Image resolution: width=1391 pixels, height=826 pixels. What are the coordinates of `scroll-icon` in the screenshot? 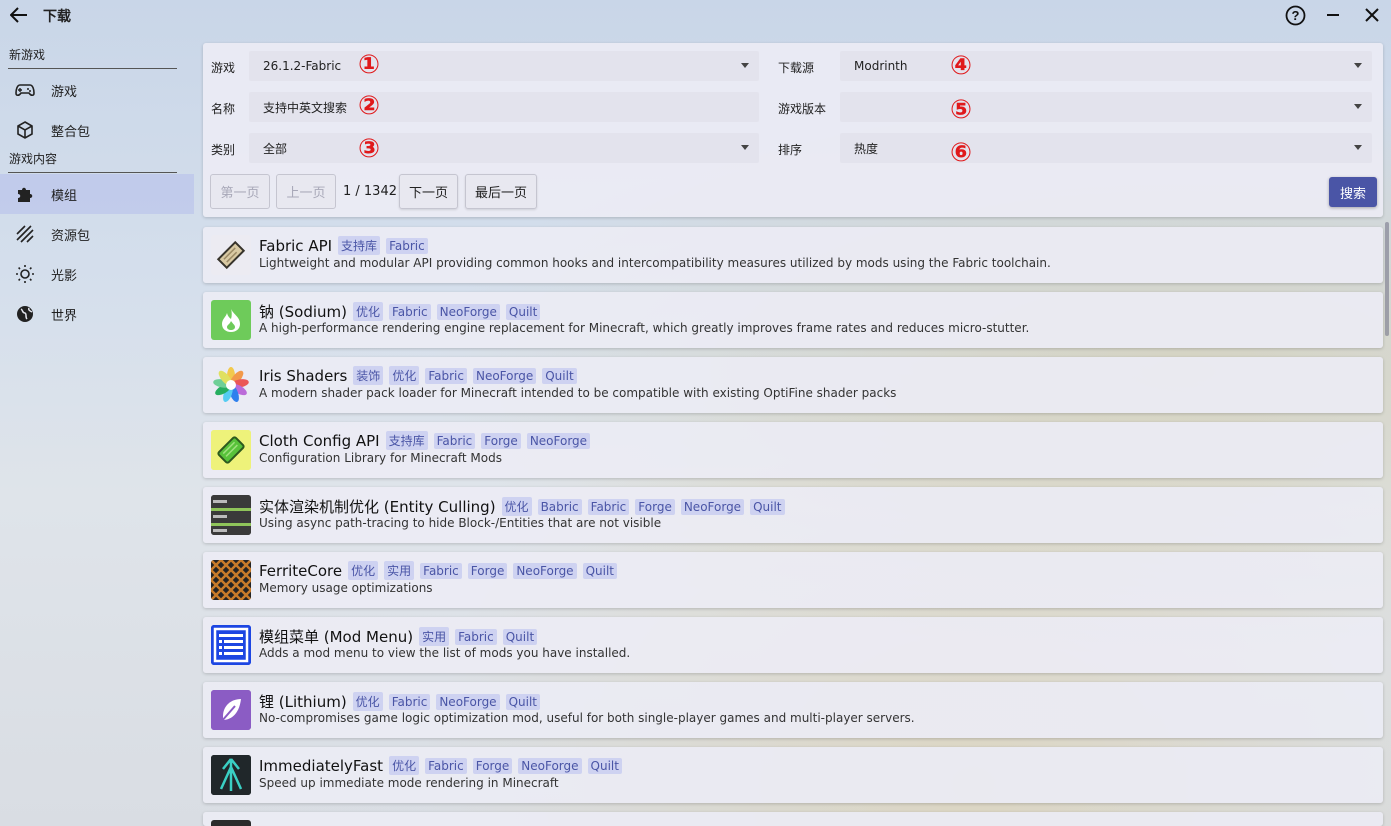 It's located at (231, 255).